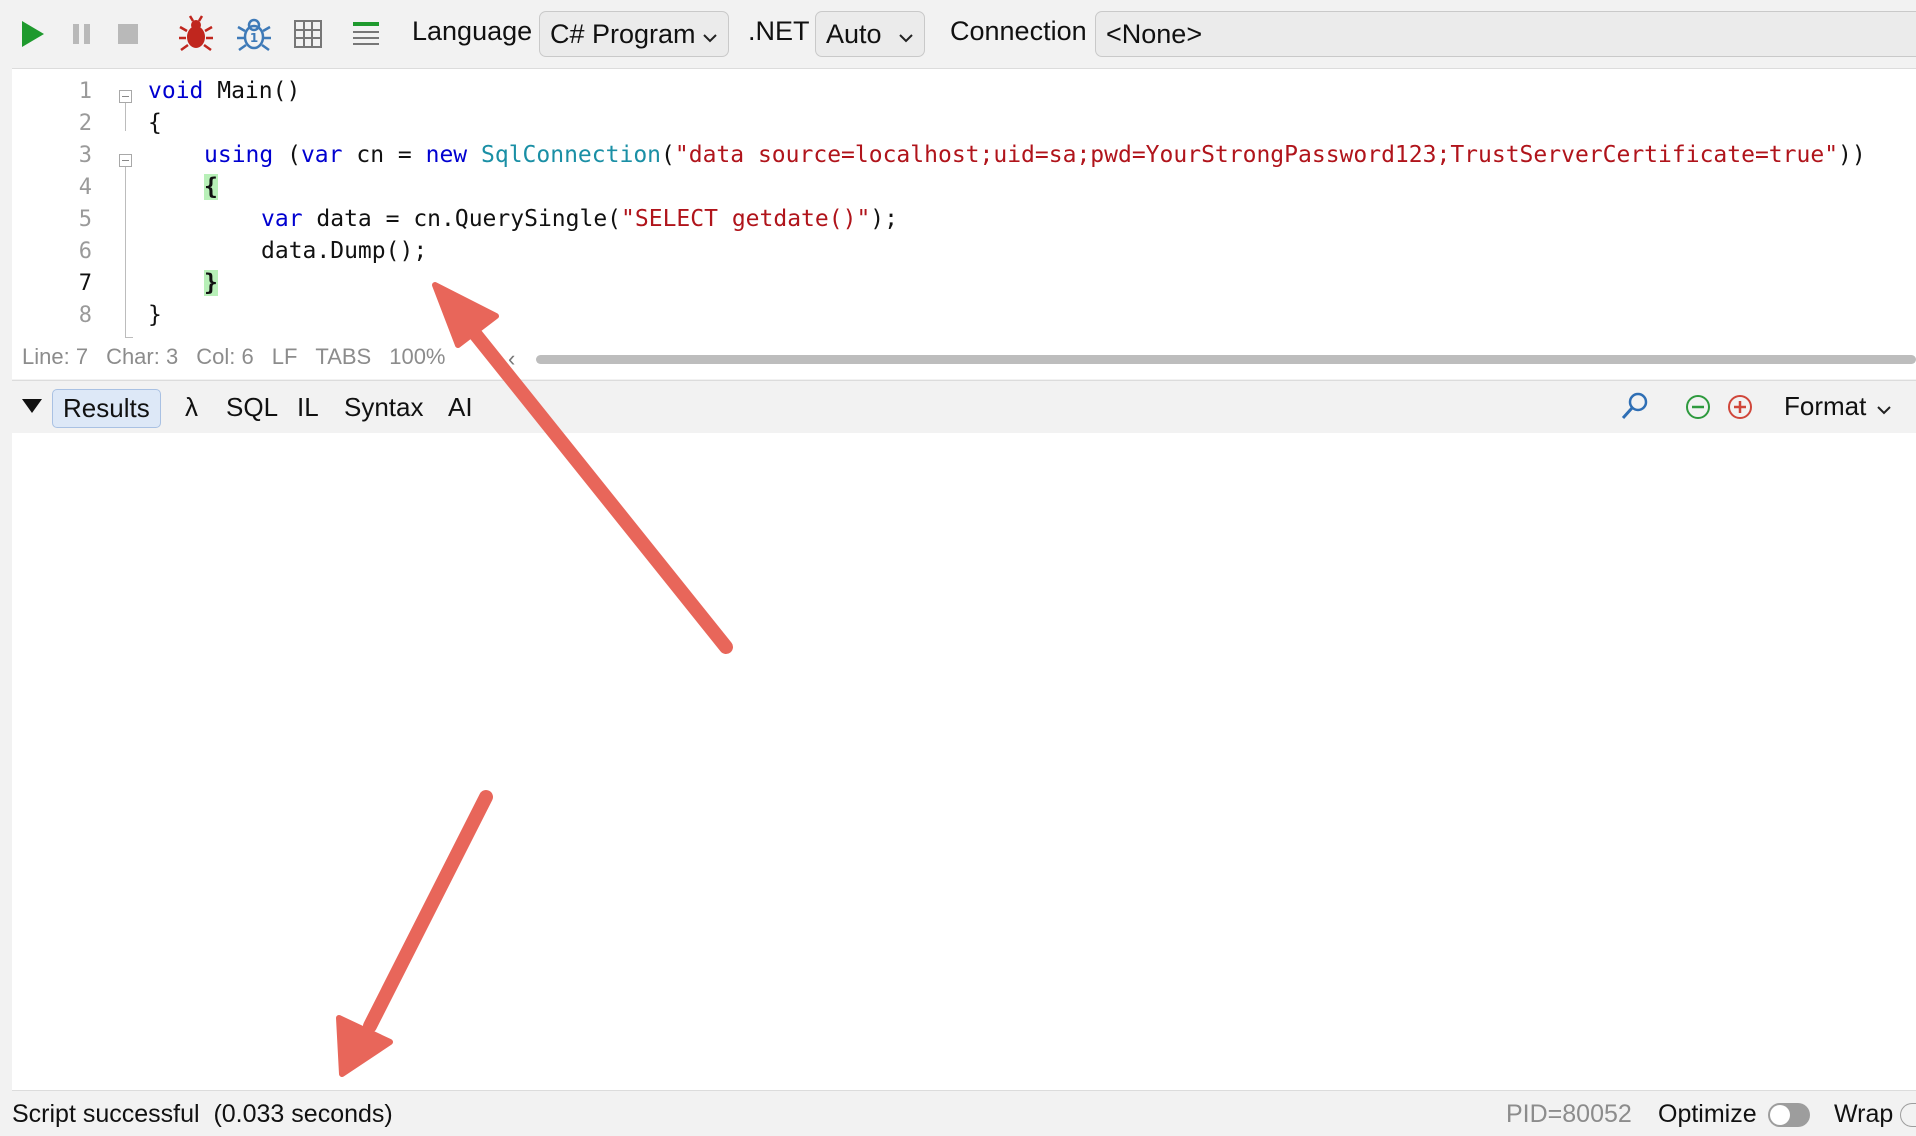 Image resolution: width=1916 pixels, height=1136 pixels. I want to click on left-edge, so click(6, 579).